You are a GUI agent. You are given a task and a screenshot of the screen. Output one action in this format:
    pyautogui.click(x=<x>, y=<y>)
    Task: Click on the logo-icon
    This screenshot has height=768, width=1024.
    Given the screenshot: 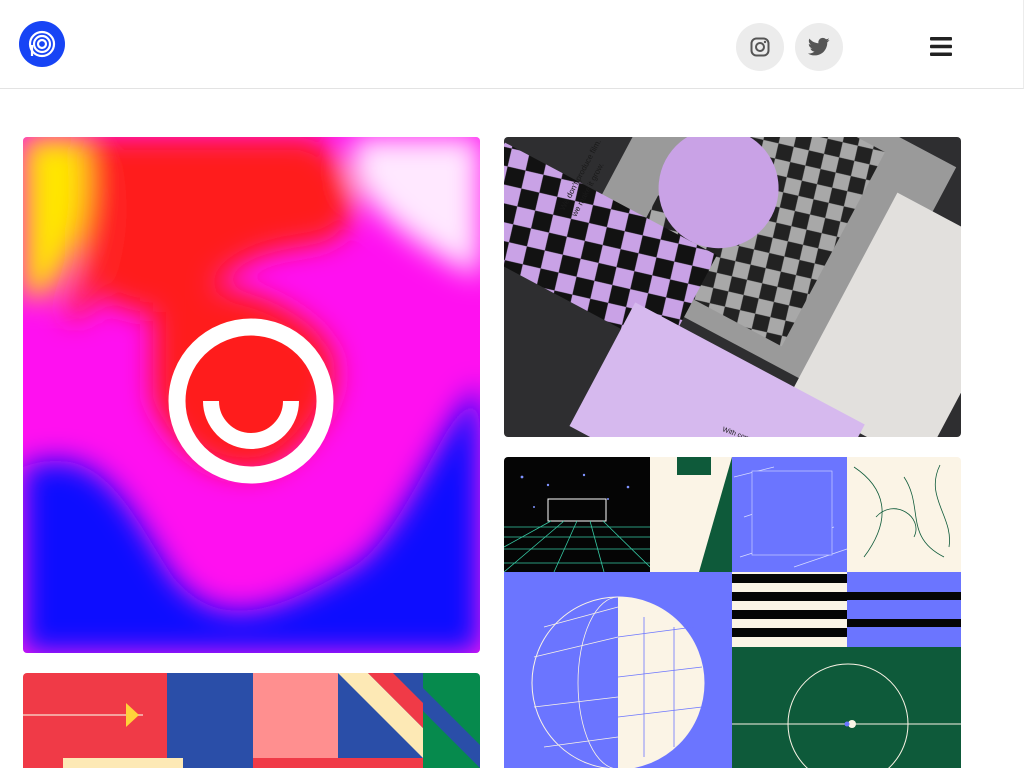 What is the action you would take?
    pyautogui.click(x=42, y=44)
    